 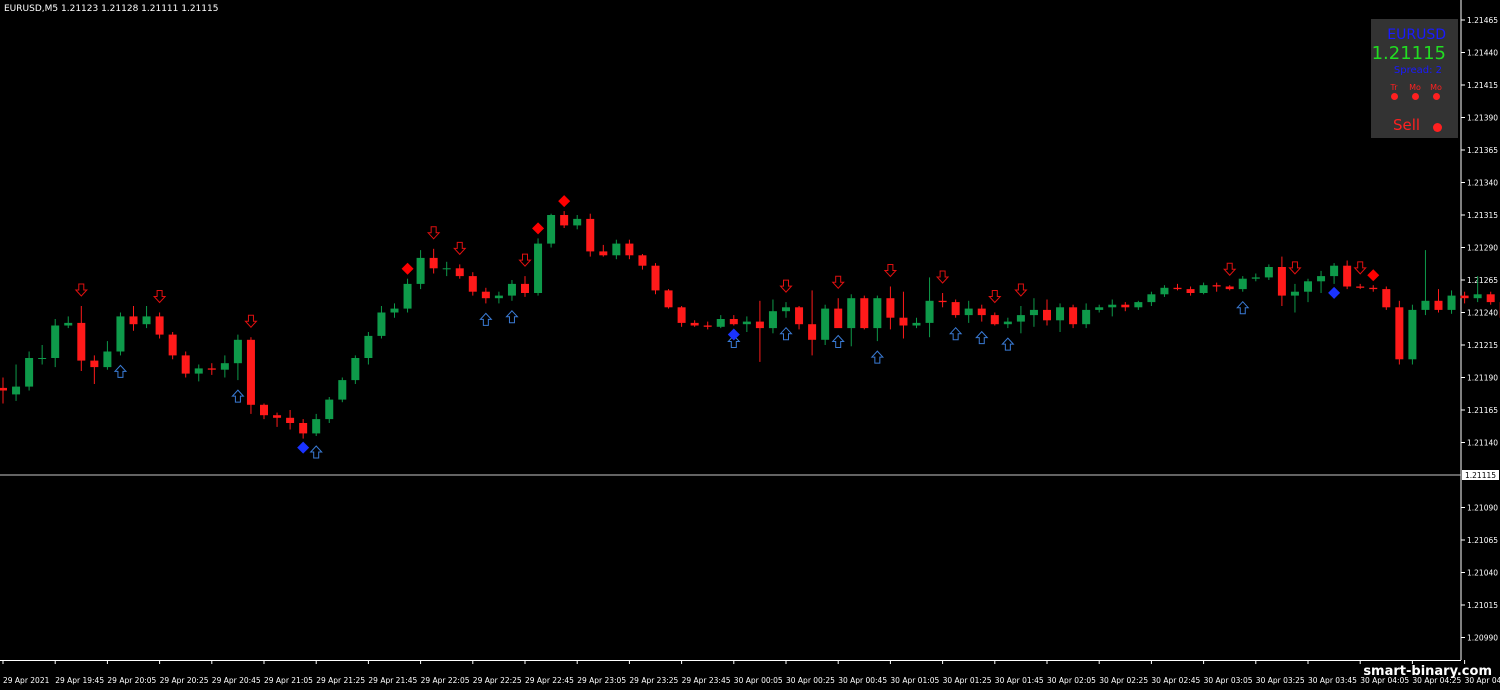 What do you see at coordinates (1482, 508) in the screenshot?
I see `price-tick-label: 1.21090` at bounding box center [1482, 508].